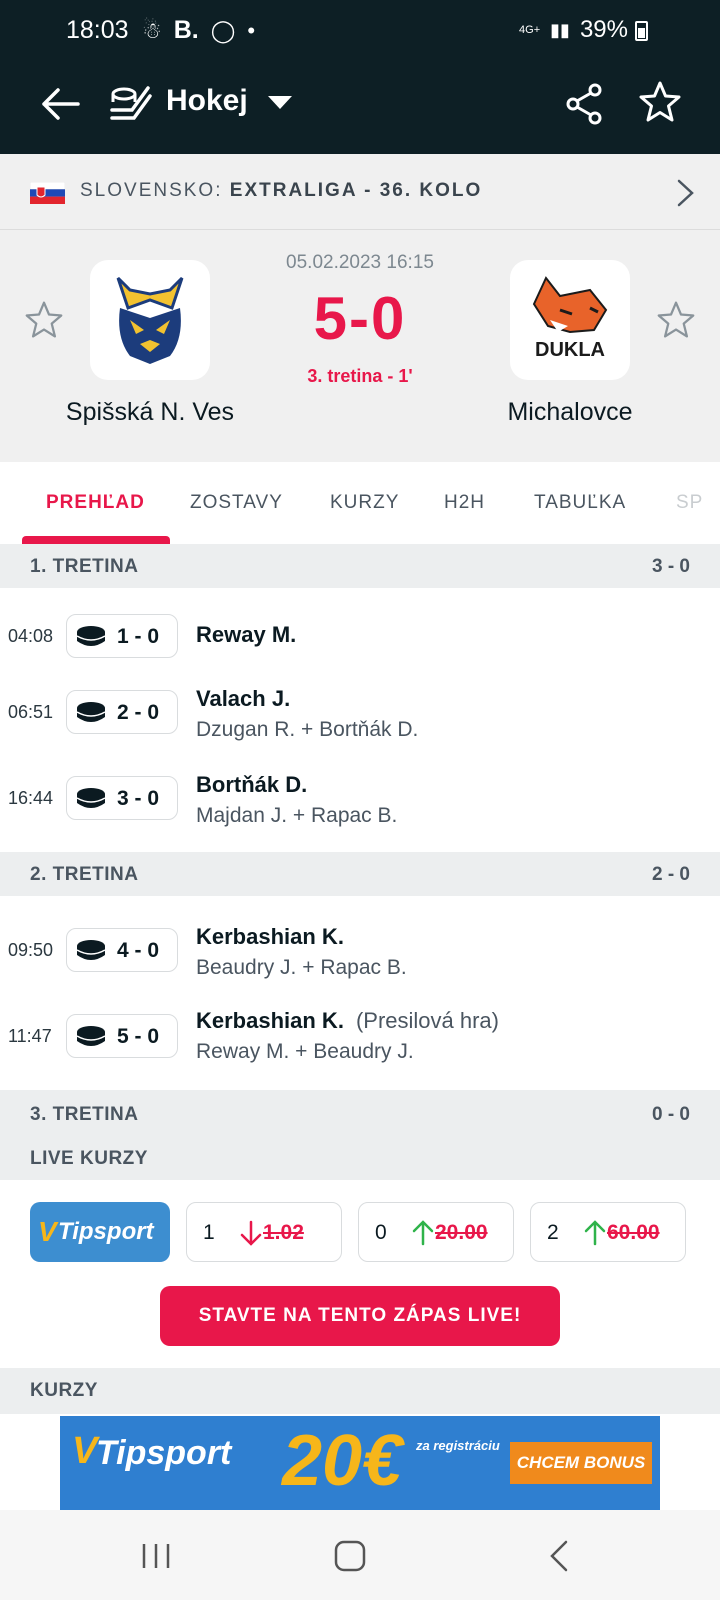  What do you see at coordinates (207, 101) in the screenshot?
I see `sport-title: Hokej` at bounding box center [207, 101].